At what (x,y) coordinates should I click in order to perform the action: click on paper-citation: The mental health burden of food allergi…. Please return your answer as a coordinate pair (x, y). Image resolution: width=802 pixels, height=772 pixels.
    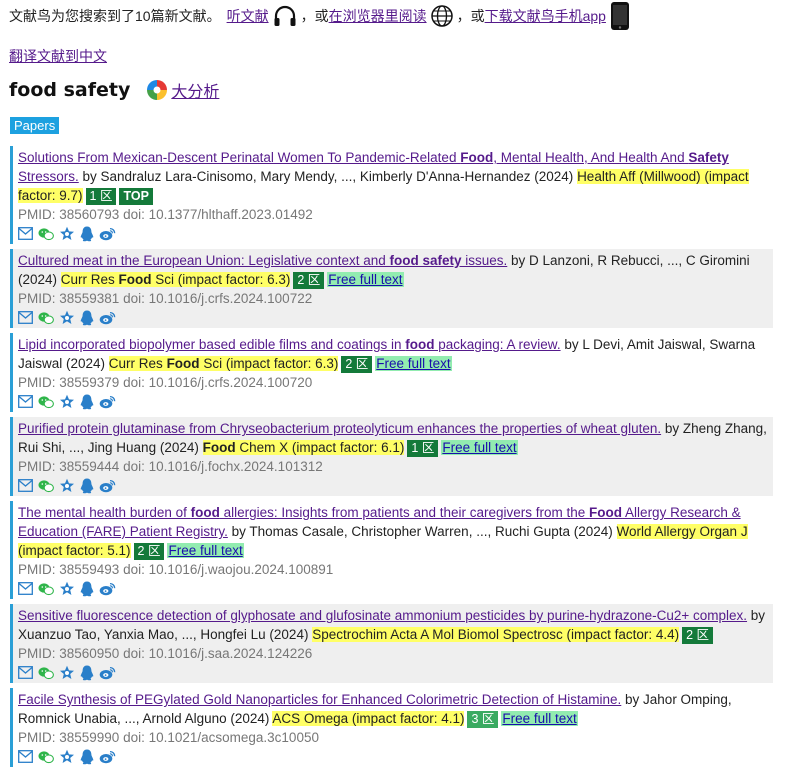
    Looking at the image, I should click on (392, 531).